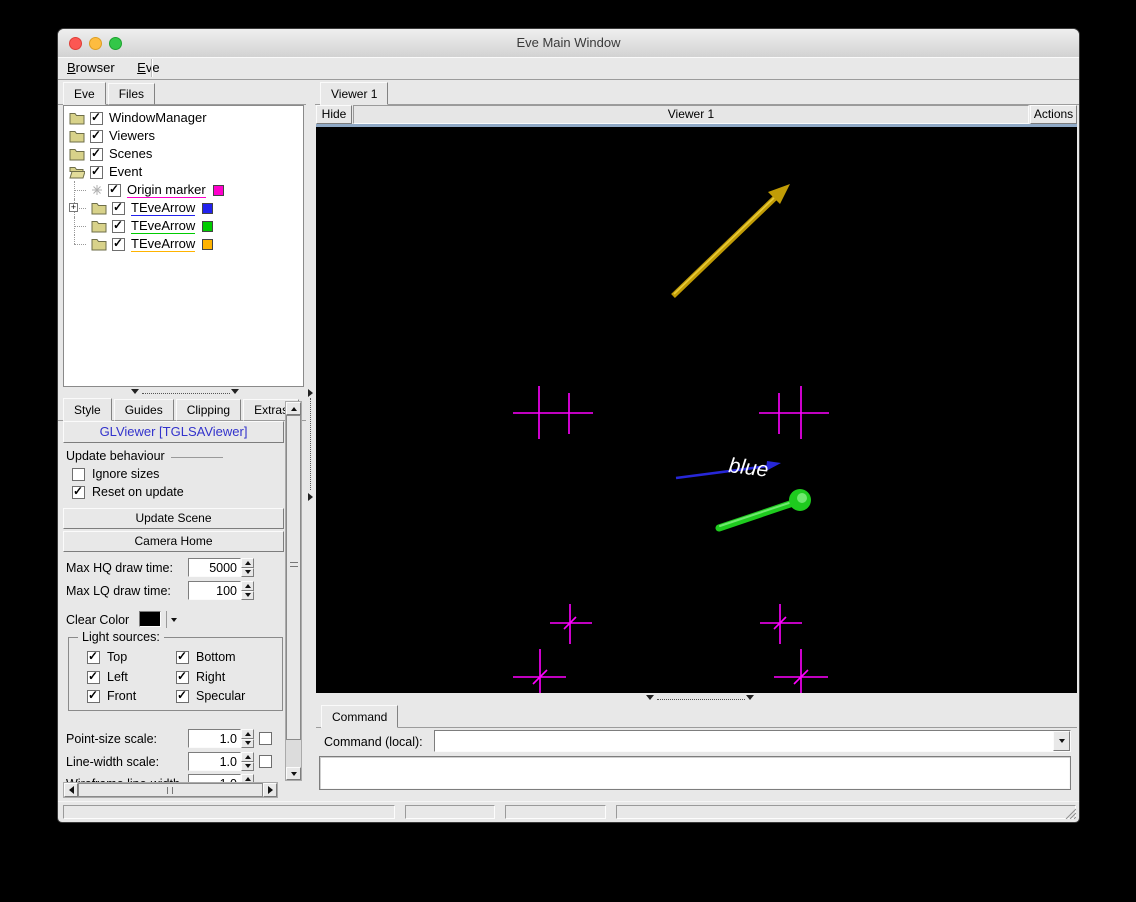 The width and height of the screenshot is (1136, 902). Describe the element at coordinates (183, 190) in the screenshot. I see `tree-item-origin-marker: Origin marker` at that location.